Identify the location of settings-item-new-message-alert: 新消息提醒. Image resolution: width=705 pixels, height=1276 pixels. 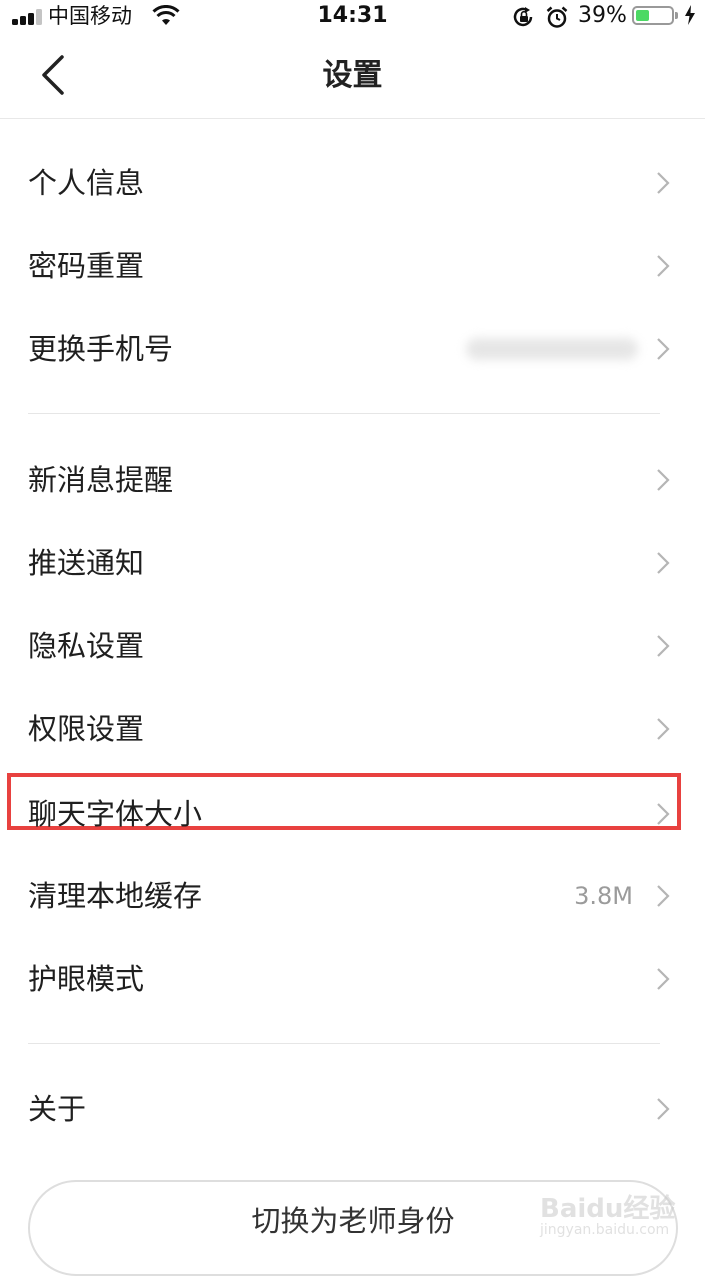
(352, 480).